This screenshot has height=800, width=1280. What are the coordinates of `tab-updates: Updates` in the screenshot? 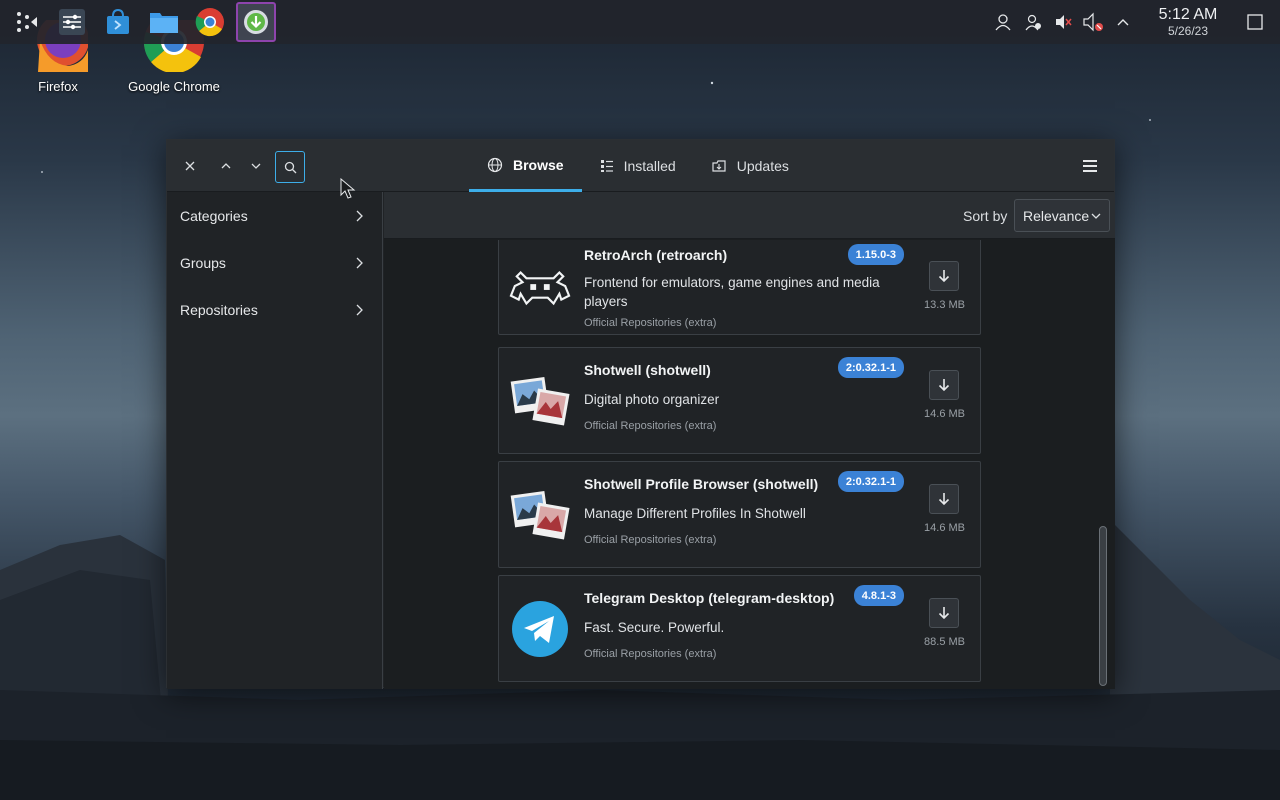 It's located at (750, 166).